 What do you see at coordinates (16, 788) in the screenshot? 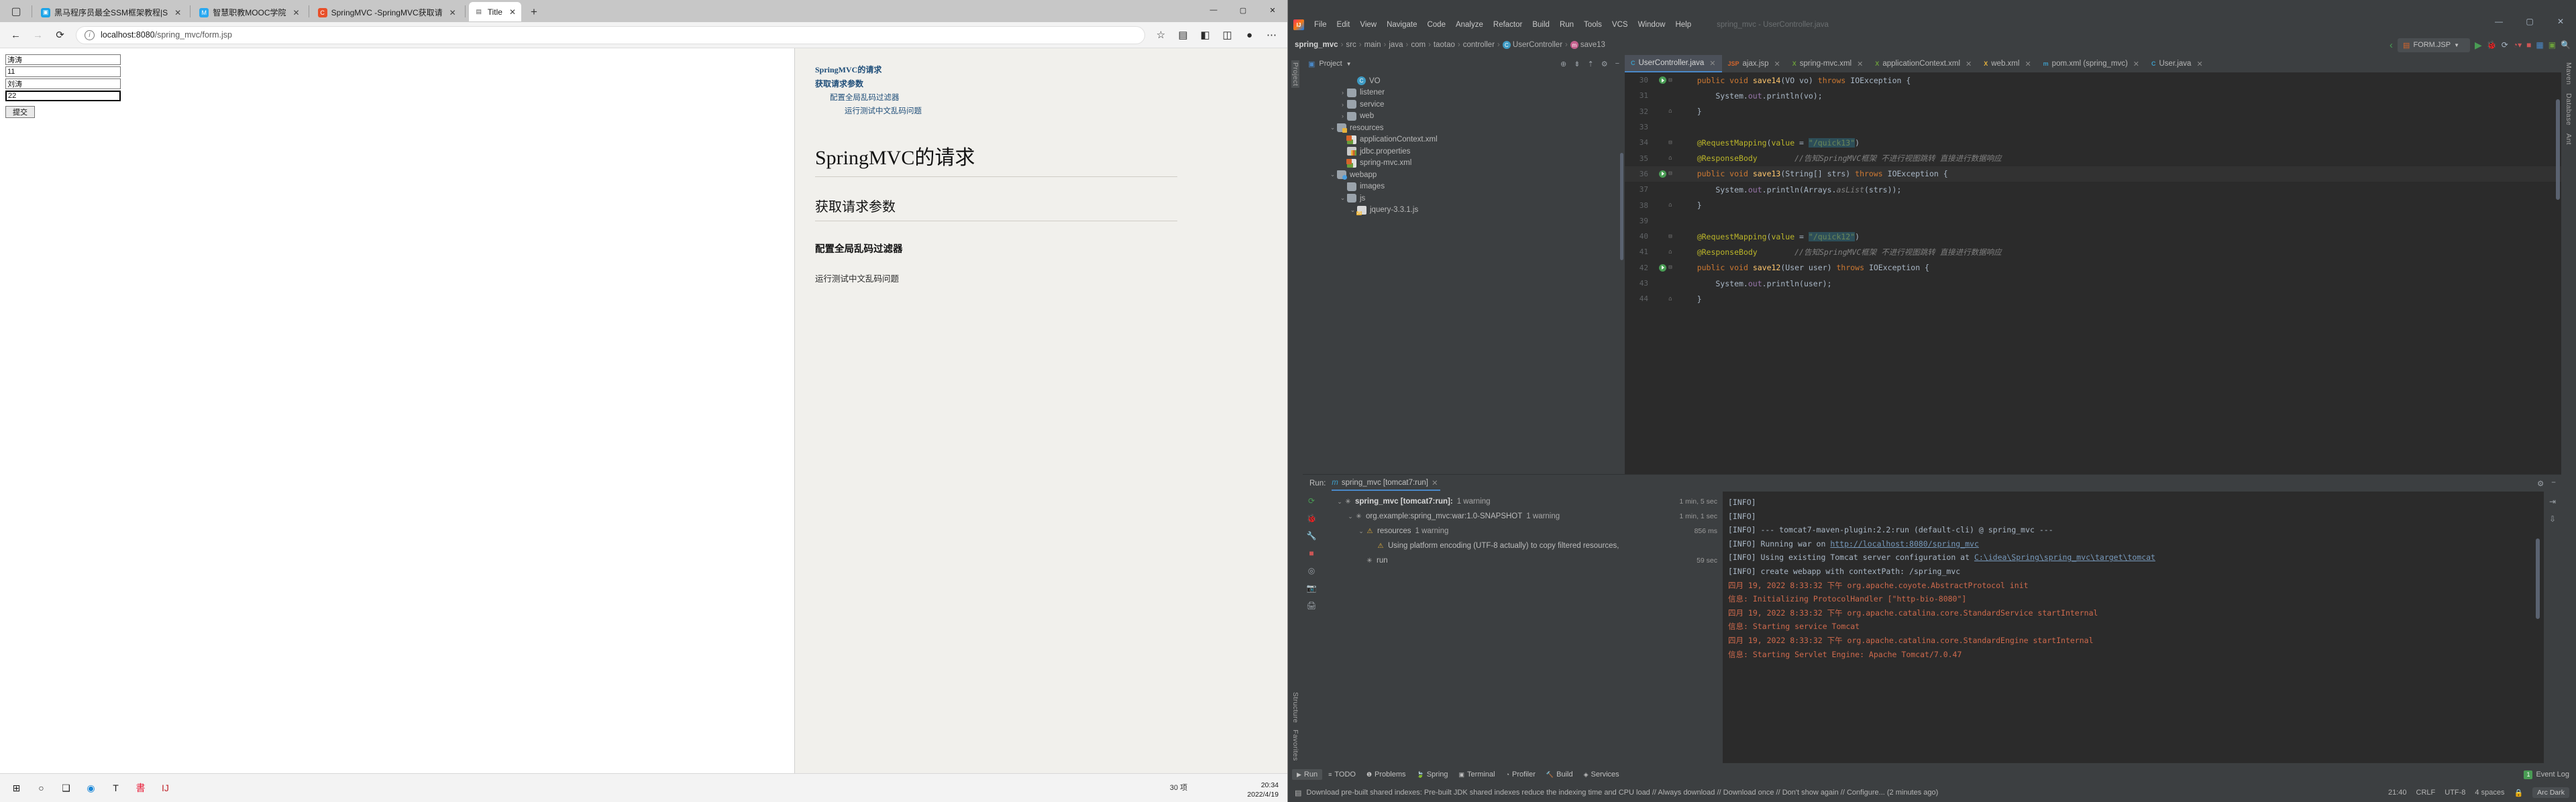
I see `windows-icon: ⊞` at bounding box center [16, 788].